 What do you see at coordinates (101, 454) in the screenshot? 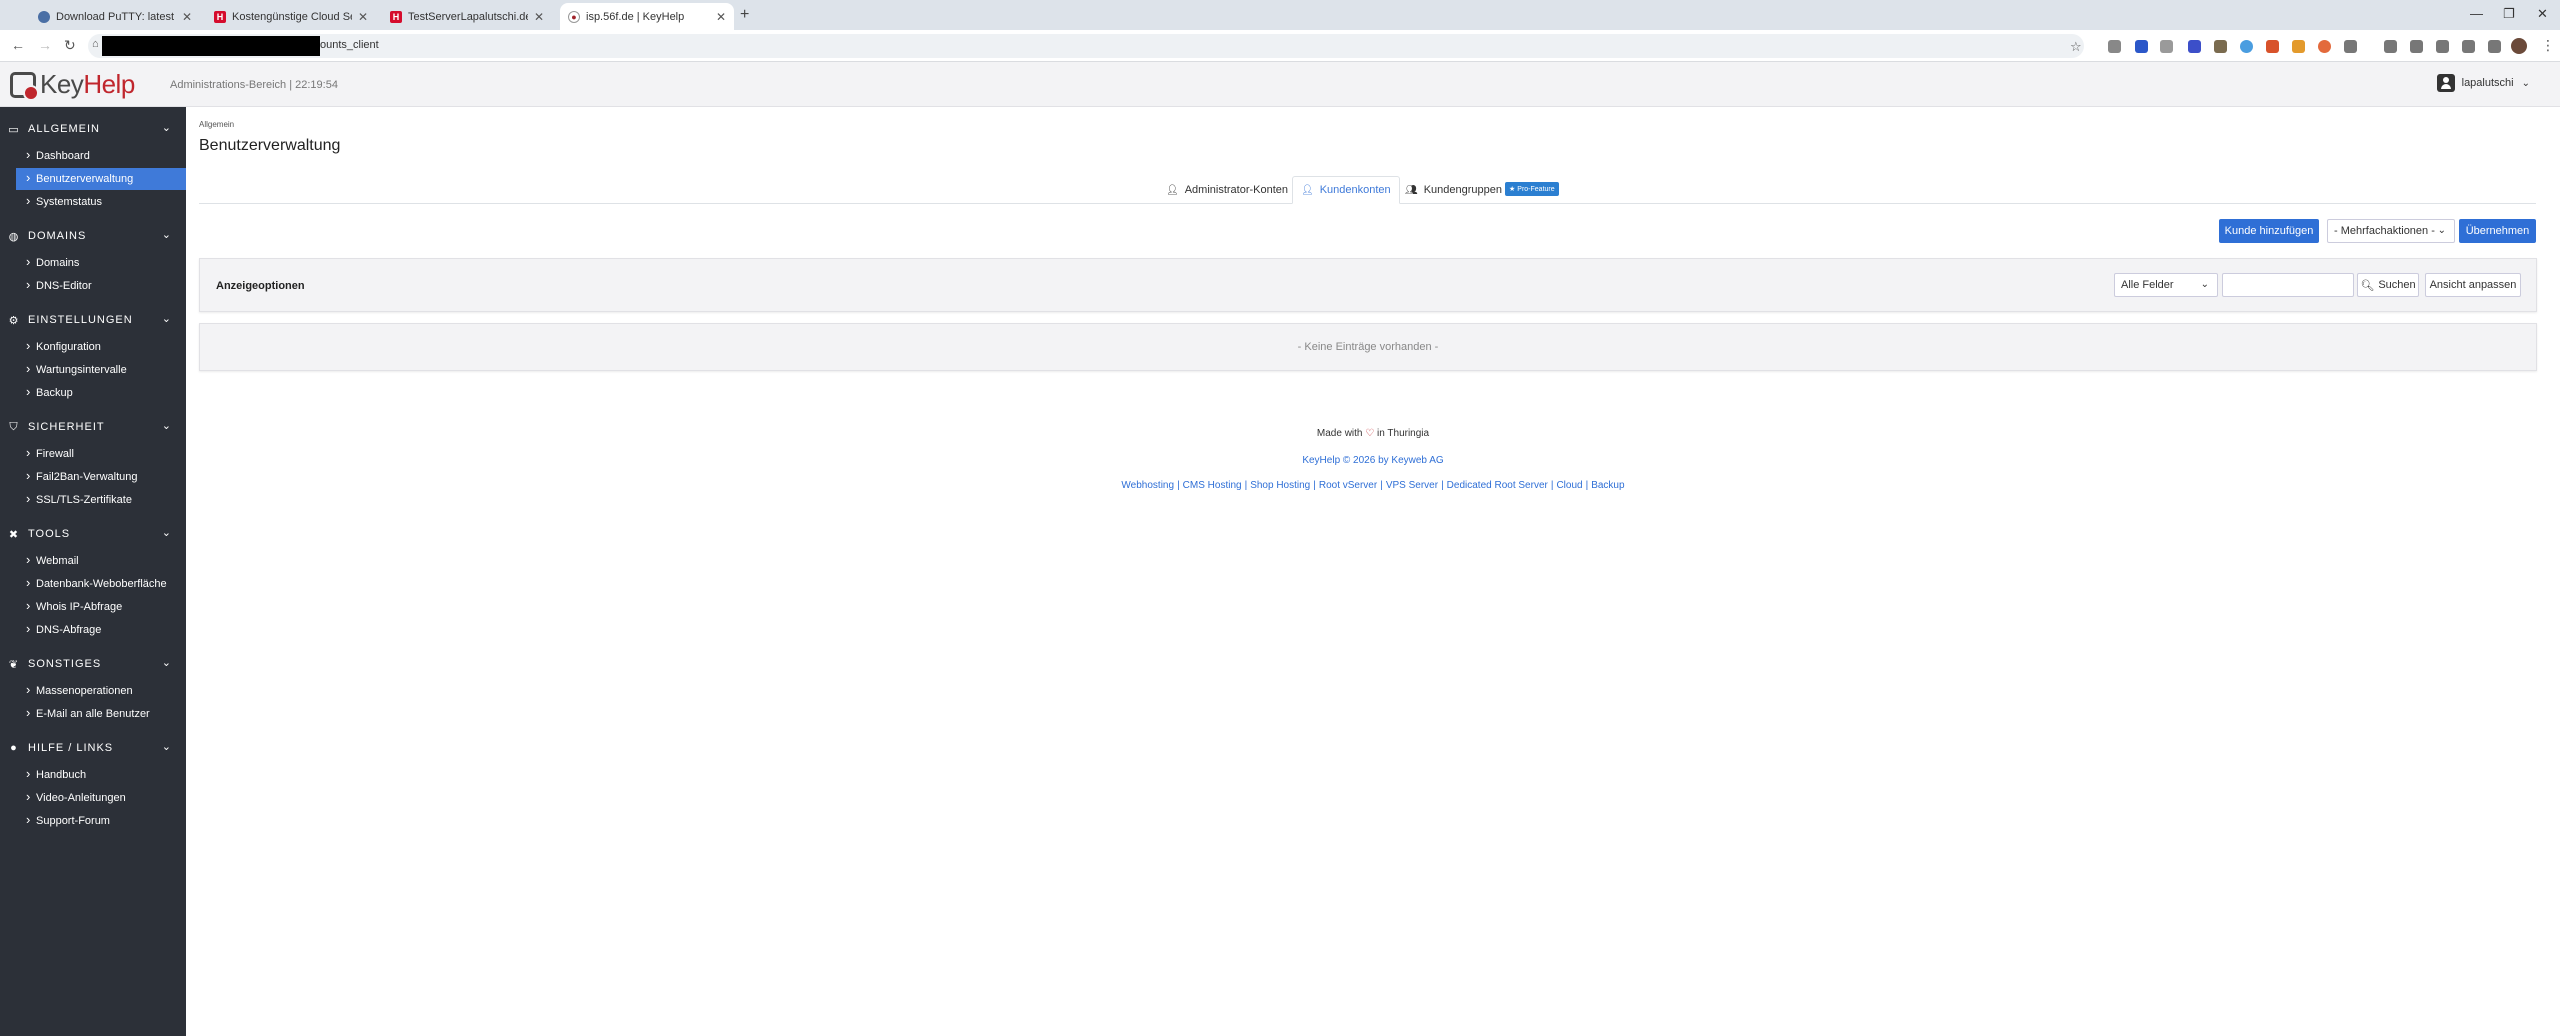
I see `sidebar-item-firewall: Firewall` at bounding box center [101, 454].